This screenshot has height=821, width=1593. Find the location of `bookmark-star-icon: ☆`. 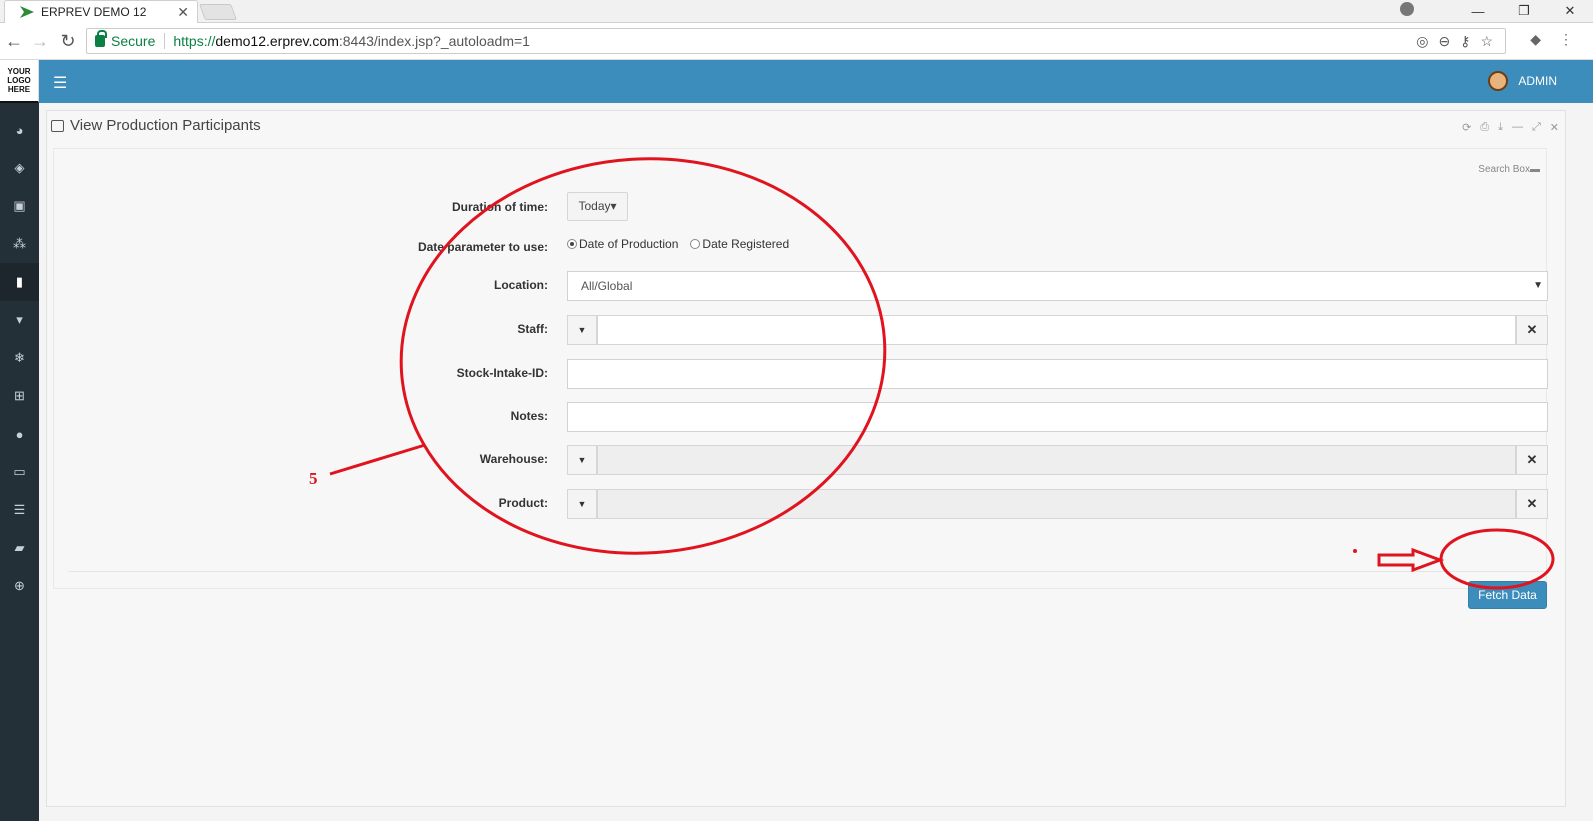

bookmark-star-icon: ☆ is located at coordinates (1486, 41).